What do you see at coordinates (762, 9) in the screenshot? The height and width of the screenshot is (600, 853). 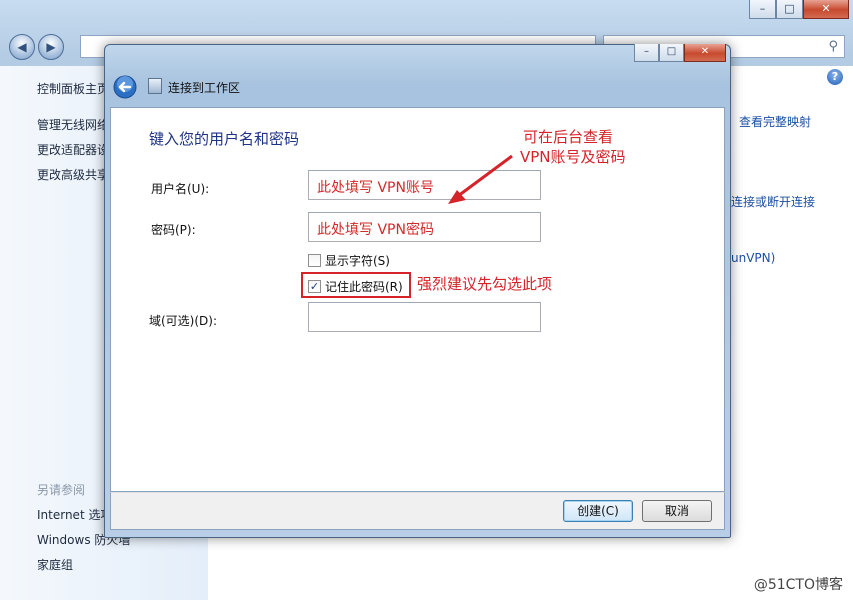 I see `bg-minimize-button: –` at bounding box center [762, 9].